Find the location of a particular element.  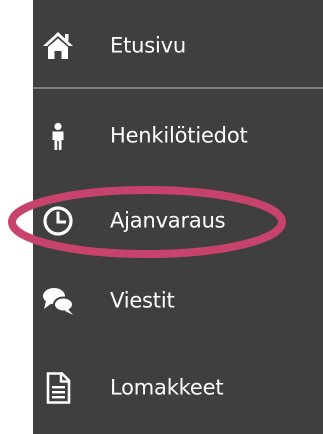

menu-item-etusivu: Etusivu is located at coordinates (178, 46).